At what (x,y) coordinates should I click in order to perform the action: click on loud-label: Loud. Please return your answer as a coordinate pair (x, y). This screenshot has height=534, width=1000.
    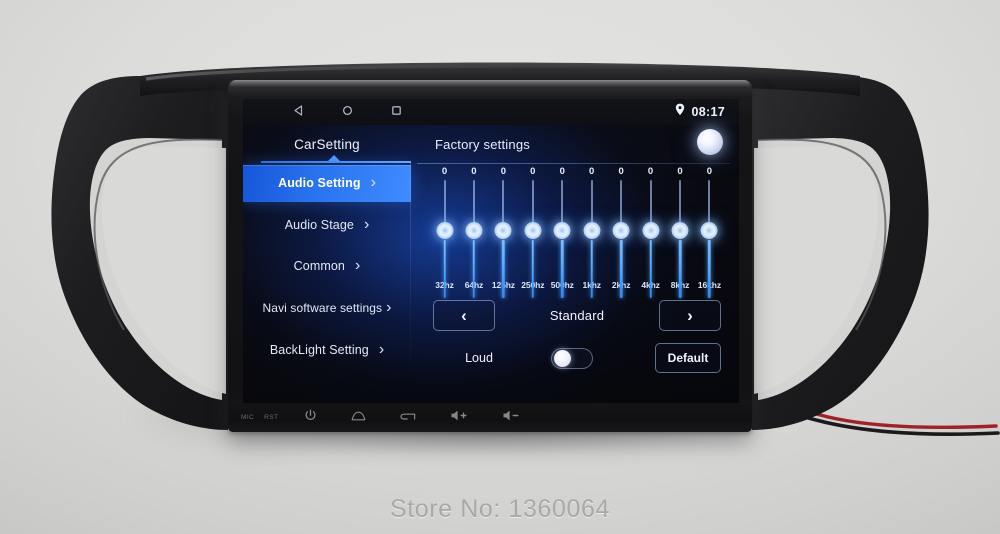
    Looking at the image, I should click on (479, 358).